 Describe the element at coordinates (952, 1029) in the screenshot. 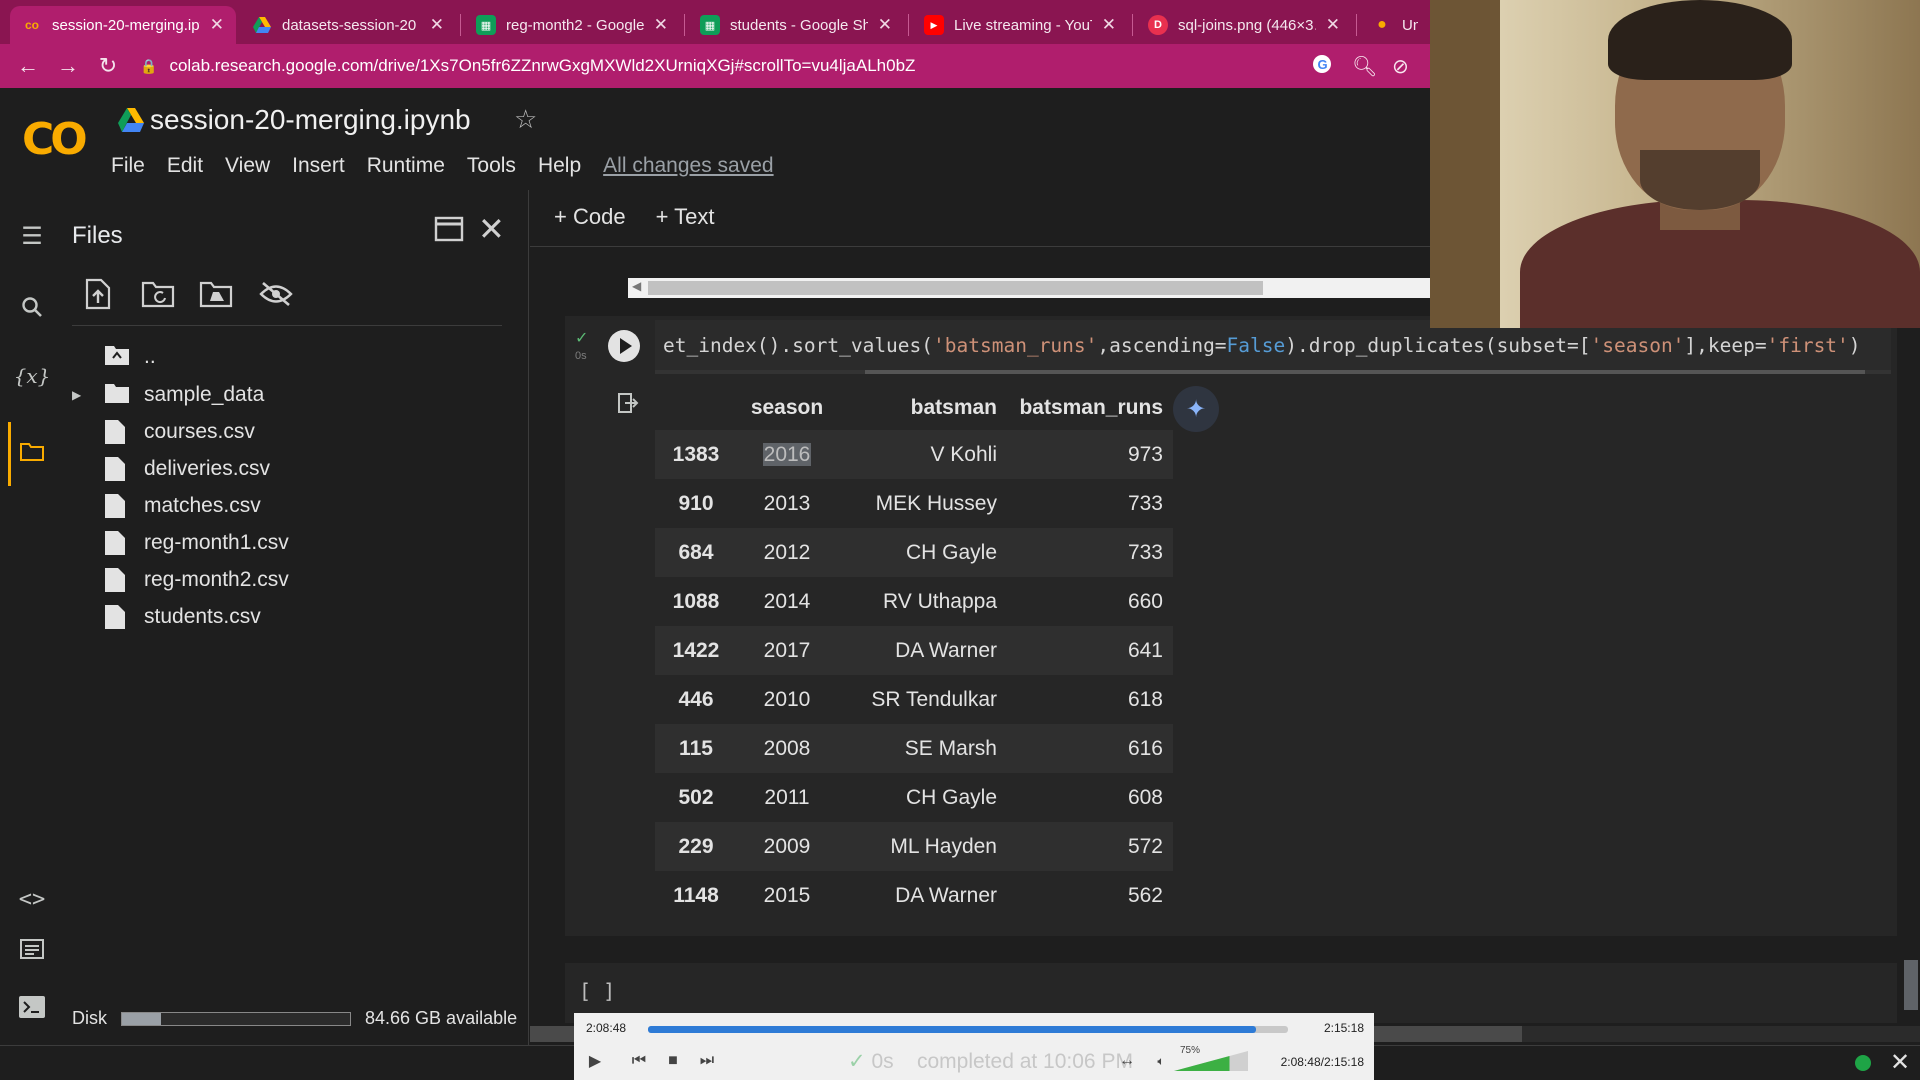

I see `player-seek-fill` at that location.